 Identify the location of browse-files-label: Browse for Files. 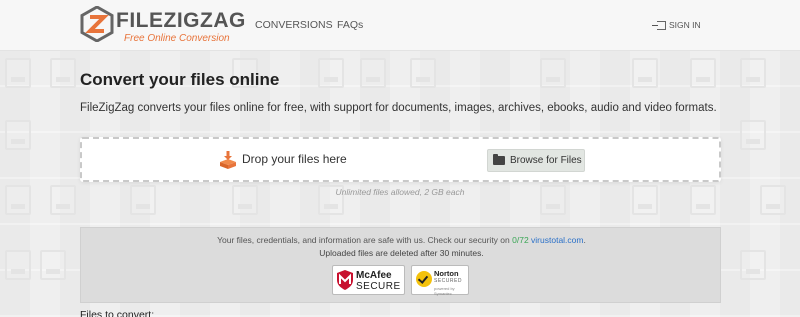
(546, 160).